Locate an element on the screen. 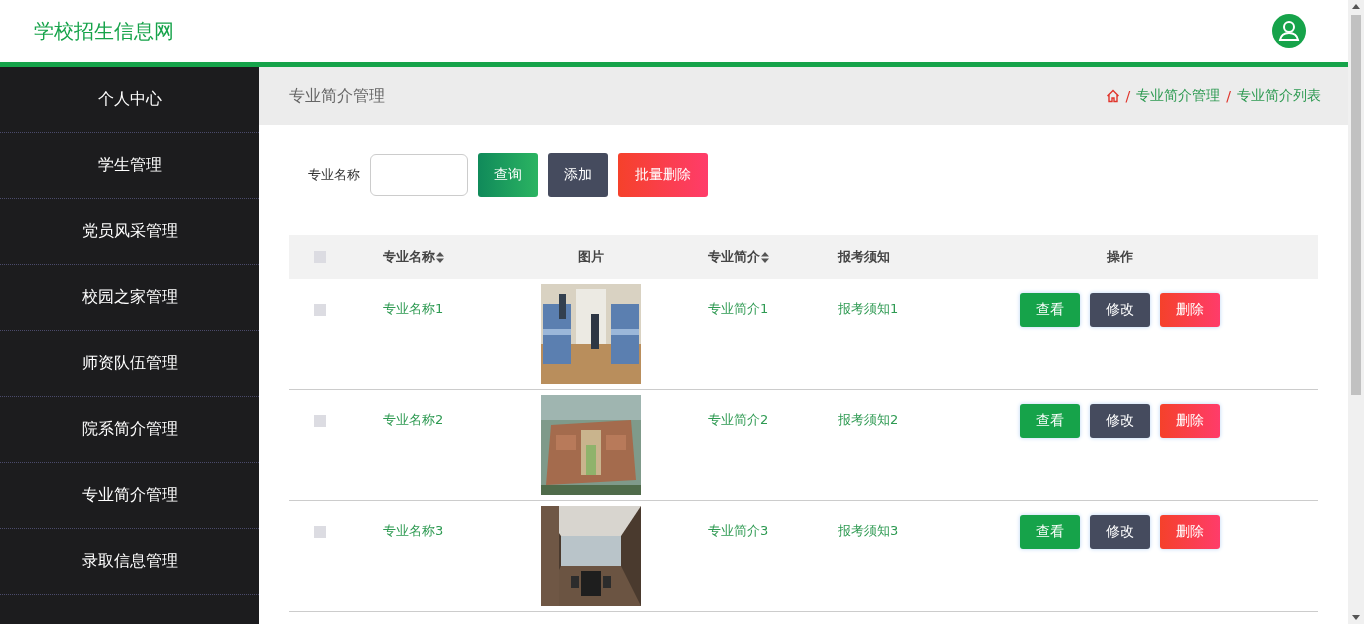  column-header: 图片 is located at coordinates (591, 257).